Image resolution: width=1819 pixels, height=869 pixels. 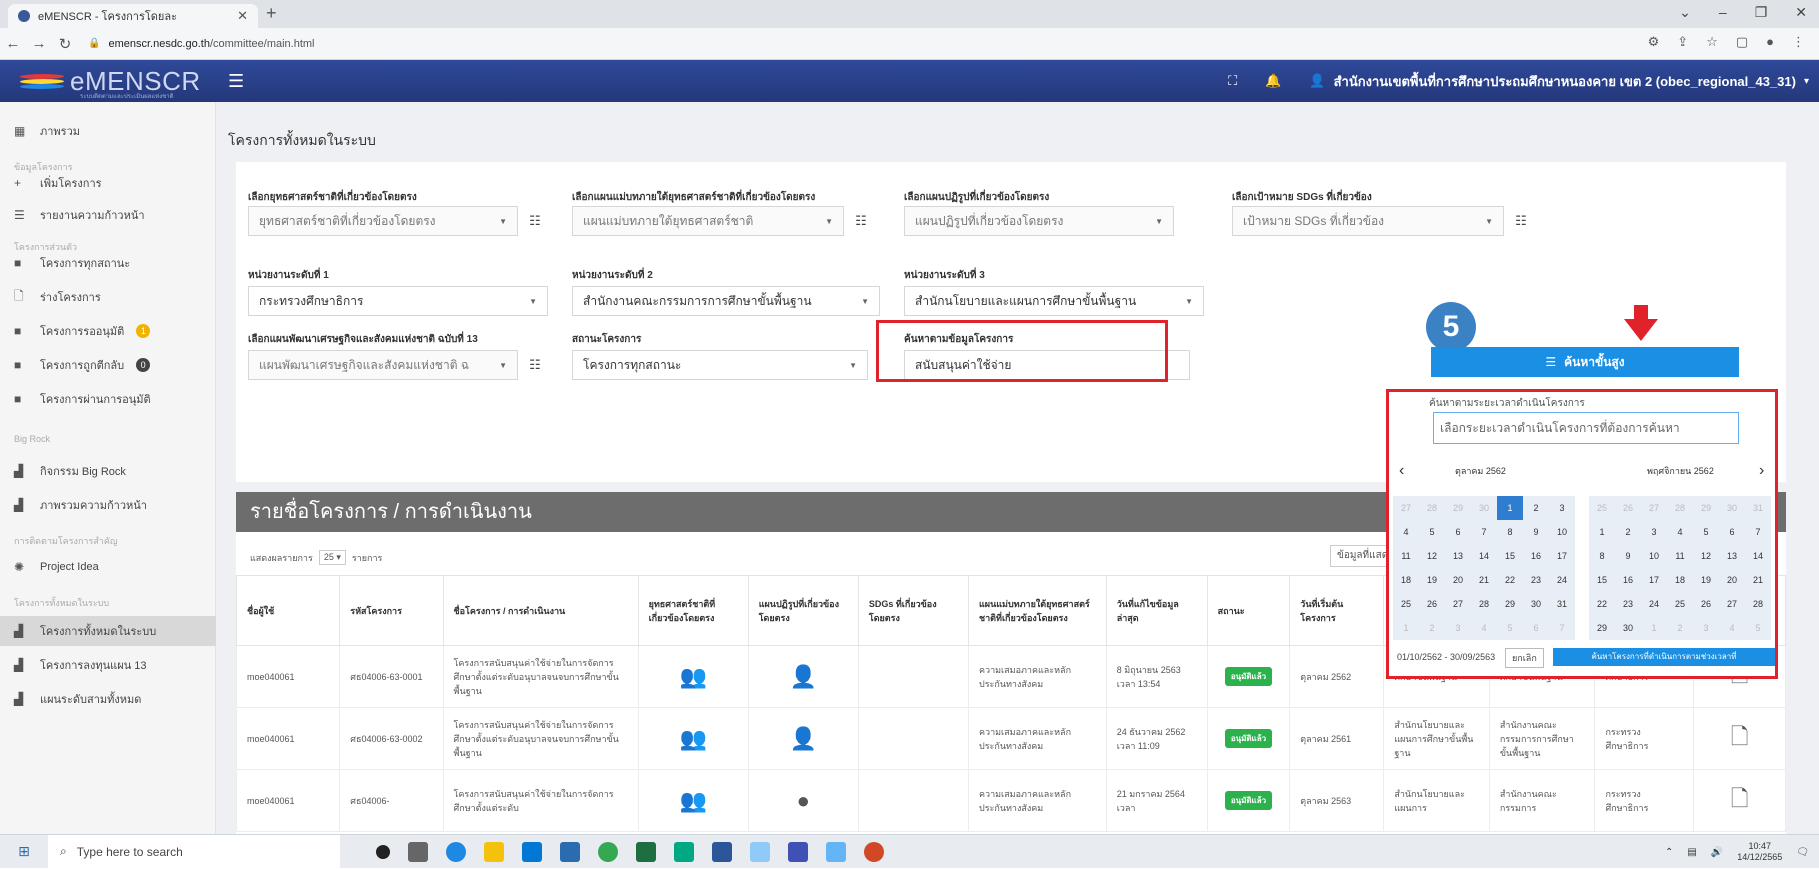 What do you see at coordinates (383, 365) in the screenshot?
I see `devplan-select: แผนพัฒนาเศรษฐกิจและสังคมแห่งชาติ ฉ ▼` at bounding box center [383, 365].